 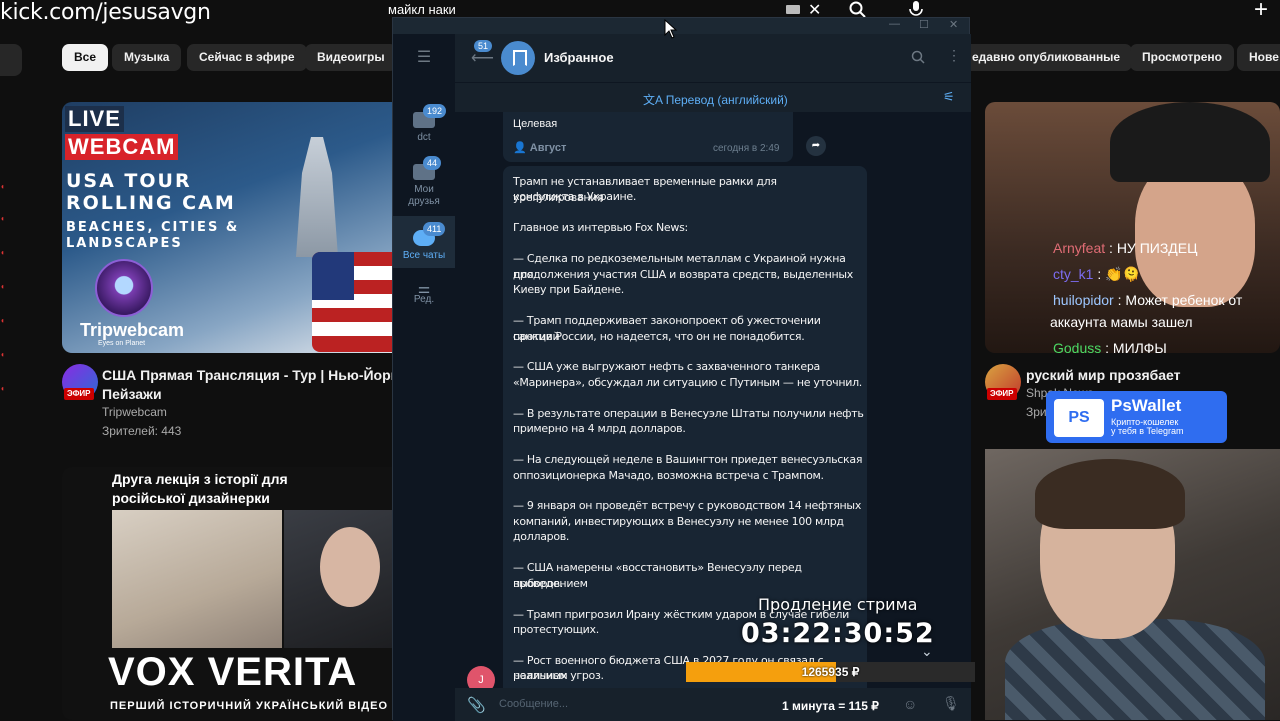 I want to click on message-text: Целевая, so click(x=535, y=124).